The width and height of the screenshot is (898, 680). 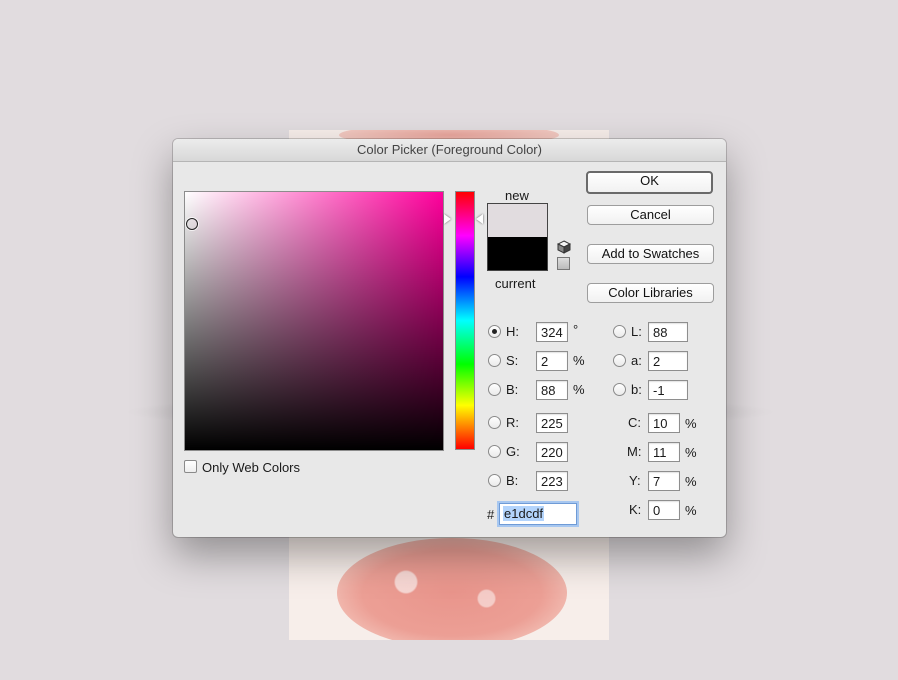 What do you see at coordinates (494, 422) in the screenshot?
I see `red-radio` at bounding box center [494, 422].